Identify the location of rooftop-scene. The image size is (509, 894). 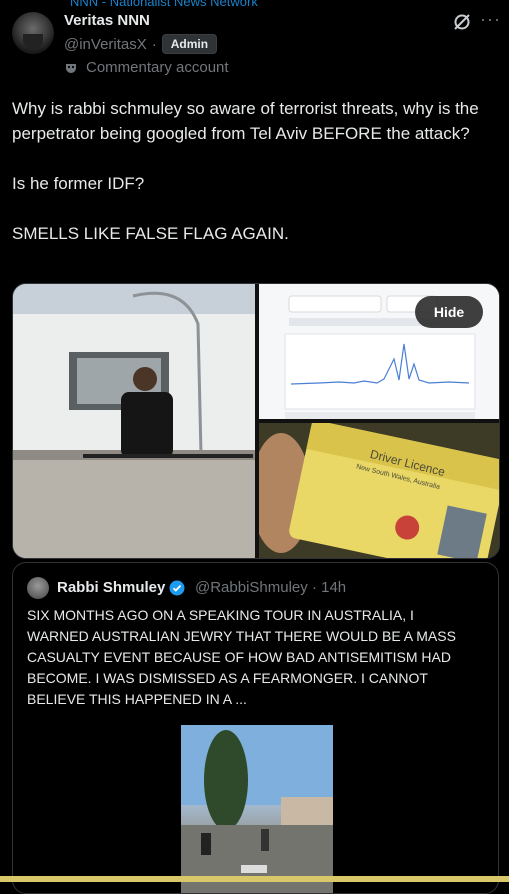
(134, 421).